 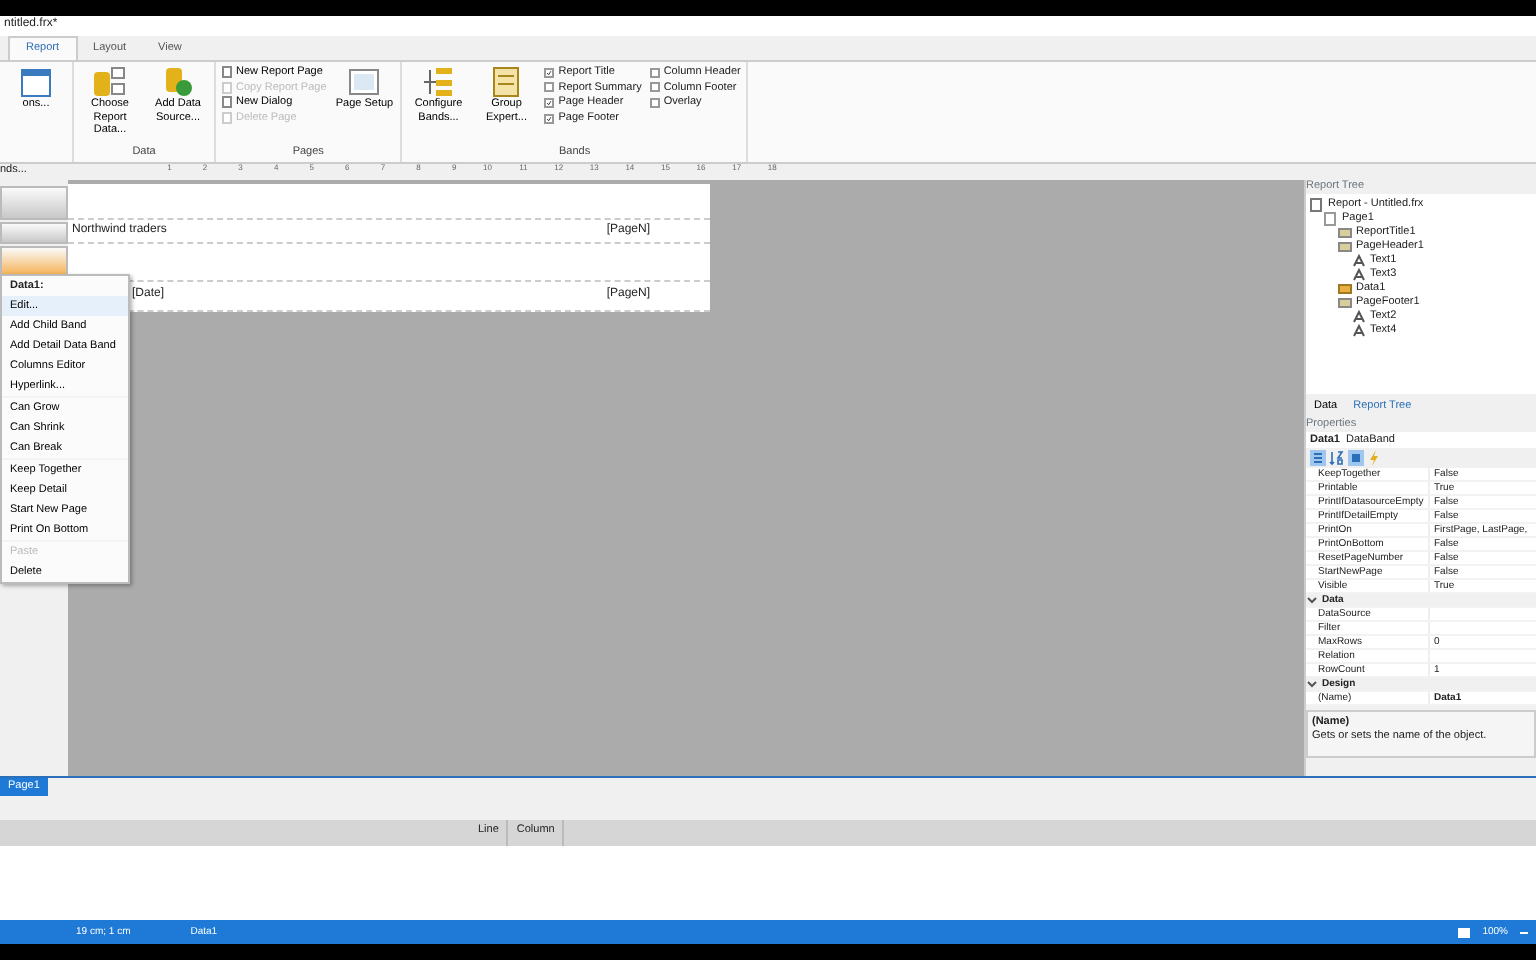 I want to click on group-icon, so click(x=506, y=82).